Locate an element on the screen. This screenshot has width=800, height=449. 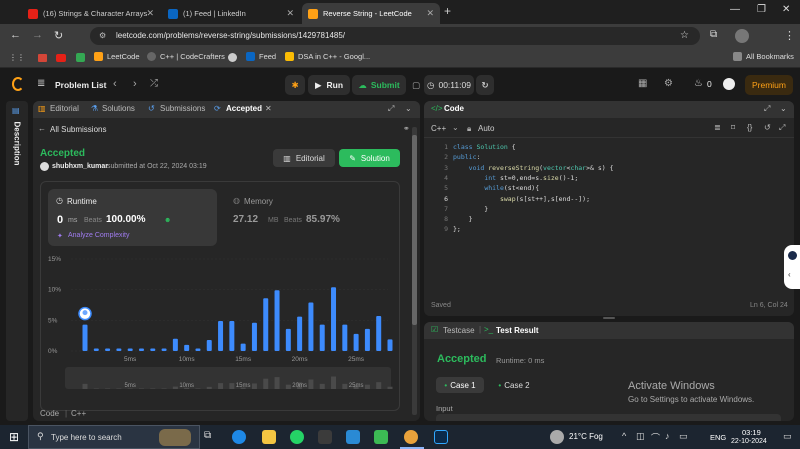
chevron-down-icon: ⌄ is located at coordinates (455, 127).